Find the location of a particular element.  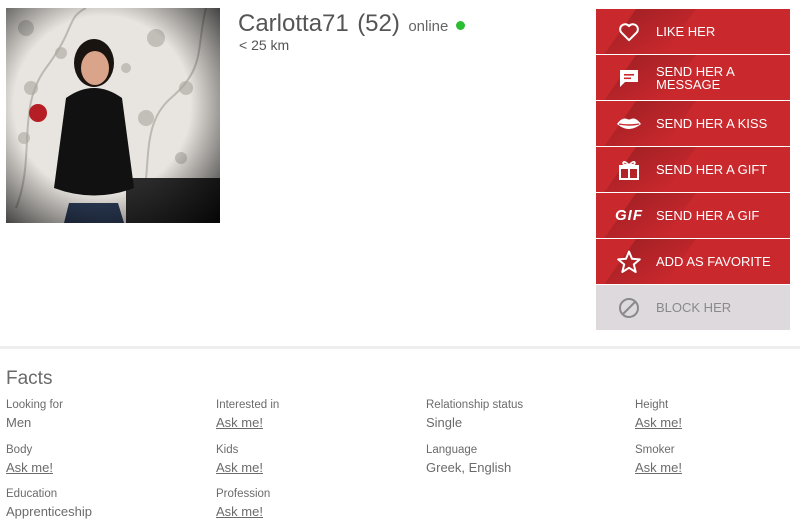

fact-kids: Kids Ask me! is located at coordinates (316, 460).